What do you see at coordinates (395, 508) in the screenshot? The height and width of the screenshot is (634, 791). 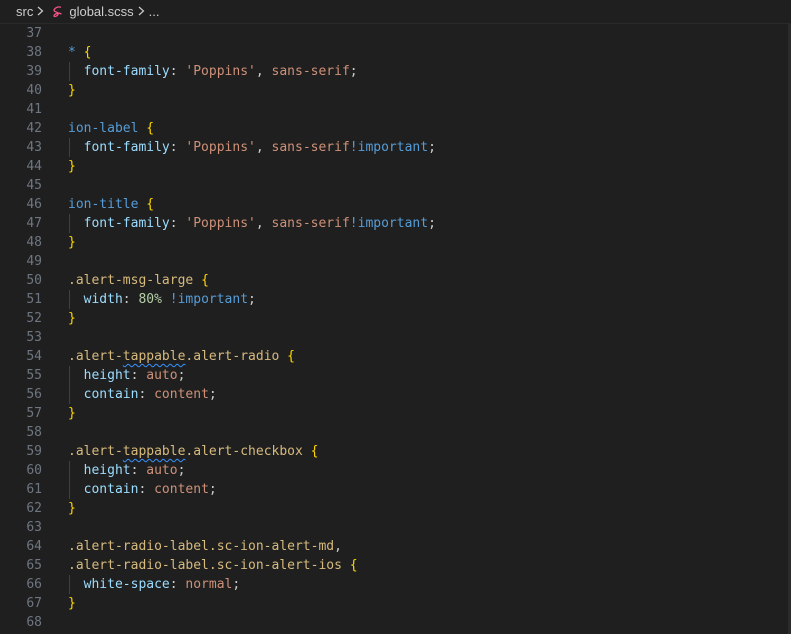 I see `code-line: 62}` at bounding box center [395, 508].